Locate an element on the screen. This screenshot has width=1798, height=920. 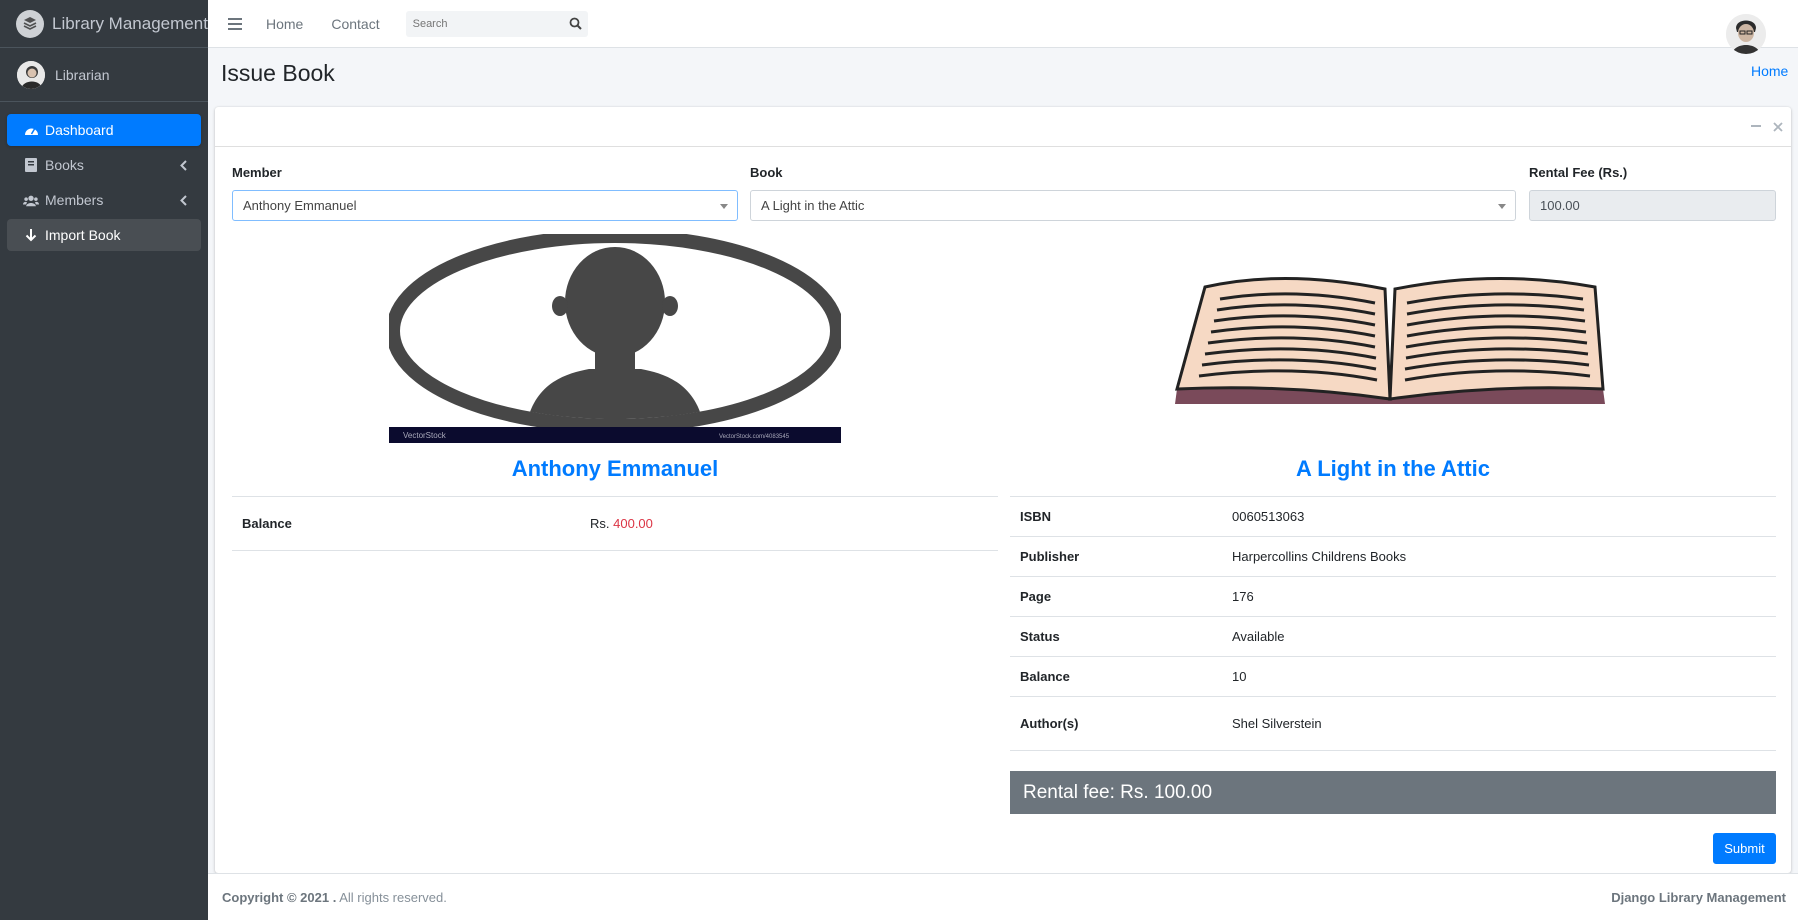
card-tools is located at coordinates (1767, 127).